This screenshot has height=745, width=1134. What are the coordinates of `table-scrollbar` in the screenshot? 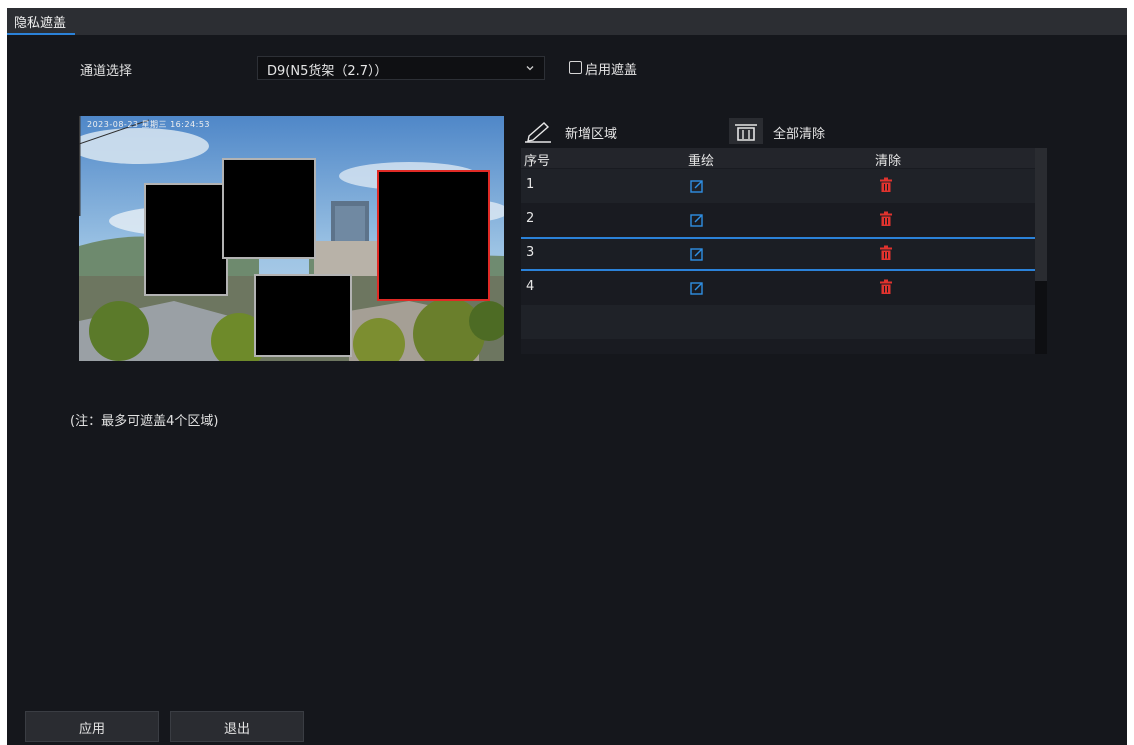 It's located at (1041, 251).